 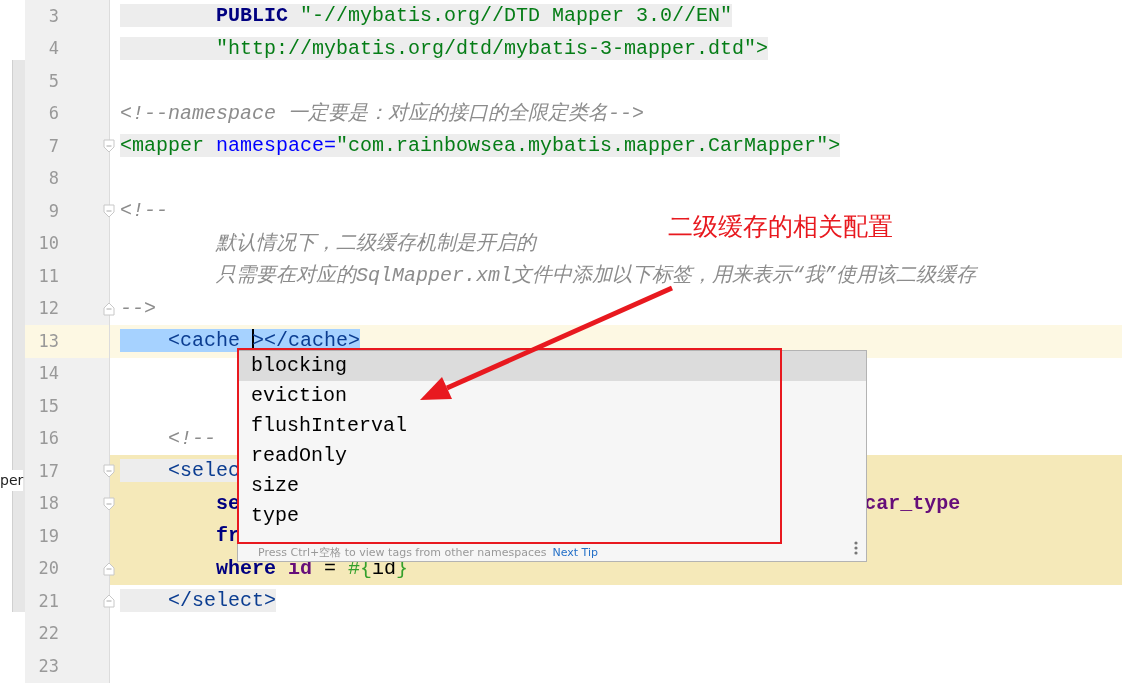 What do you see at coordinates (48, 633) in the screenshot?
I see `line-number: 22` at bounding box center [48, 633].